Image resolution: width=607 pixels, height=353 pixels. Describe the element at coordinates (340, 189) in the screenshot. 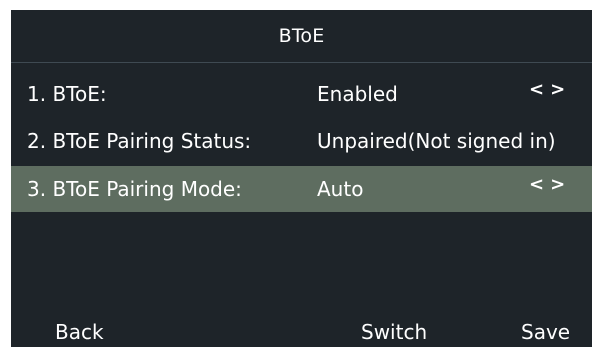

I see `menu-item-value: Auto` at that location.